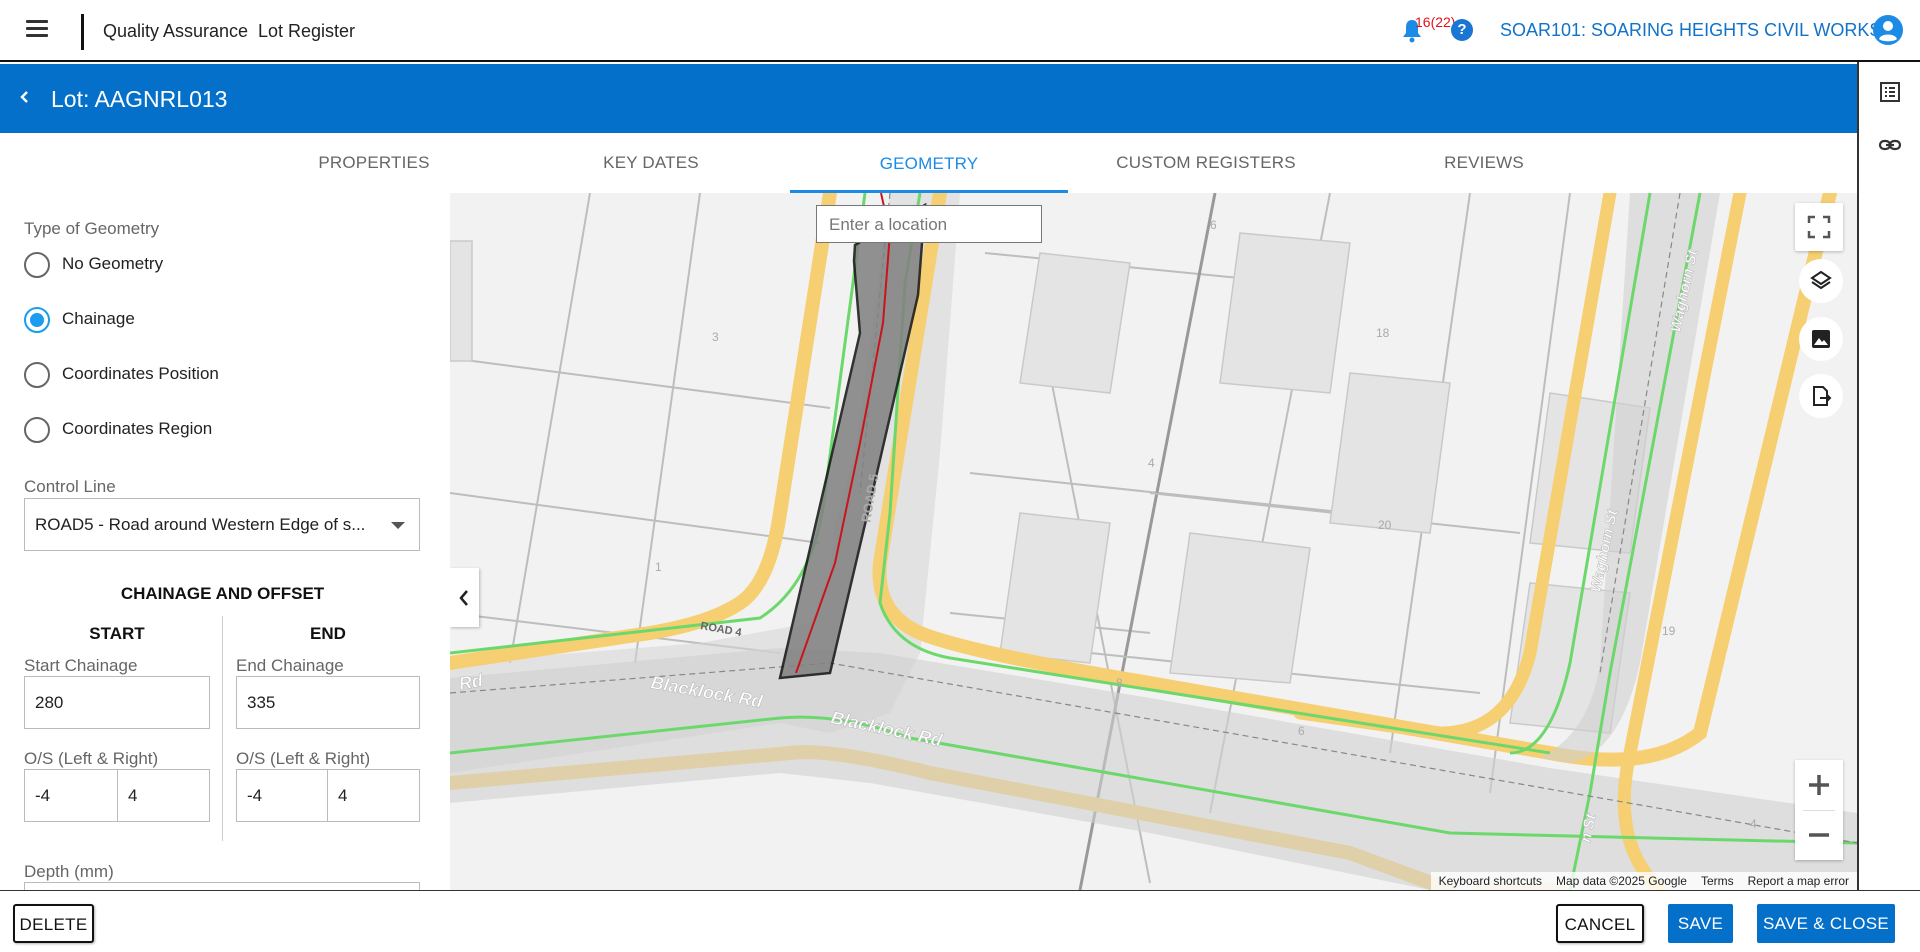  What do you see at coordinates (222, 886) in the screenshot?
I see `depth-input` at bounding box center [222, 886].